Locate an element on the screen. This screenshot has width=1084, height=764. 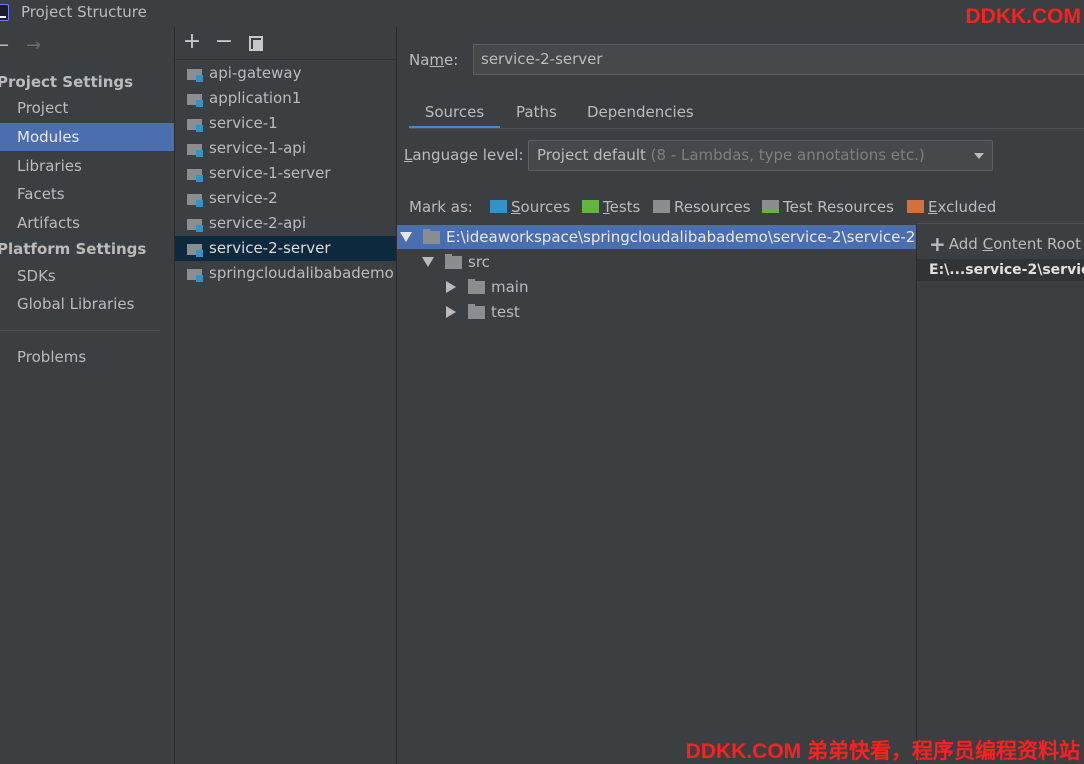
sources-folder-icon is located at coordinates (498, 206).